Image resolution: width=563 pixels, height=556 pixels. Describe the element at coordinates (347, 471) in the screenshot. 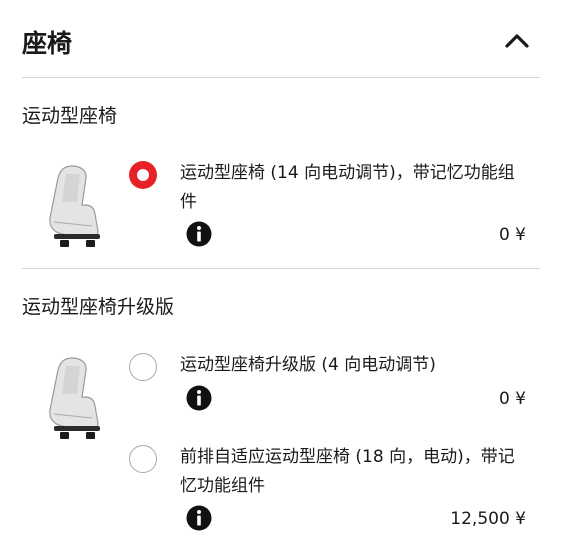

I see `option-label: 前排自适应运动型座椅 (18 向，电动)，带记忆功能组件` at that location.